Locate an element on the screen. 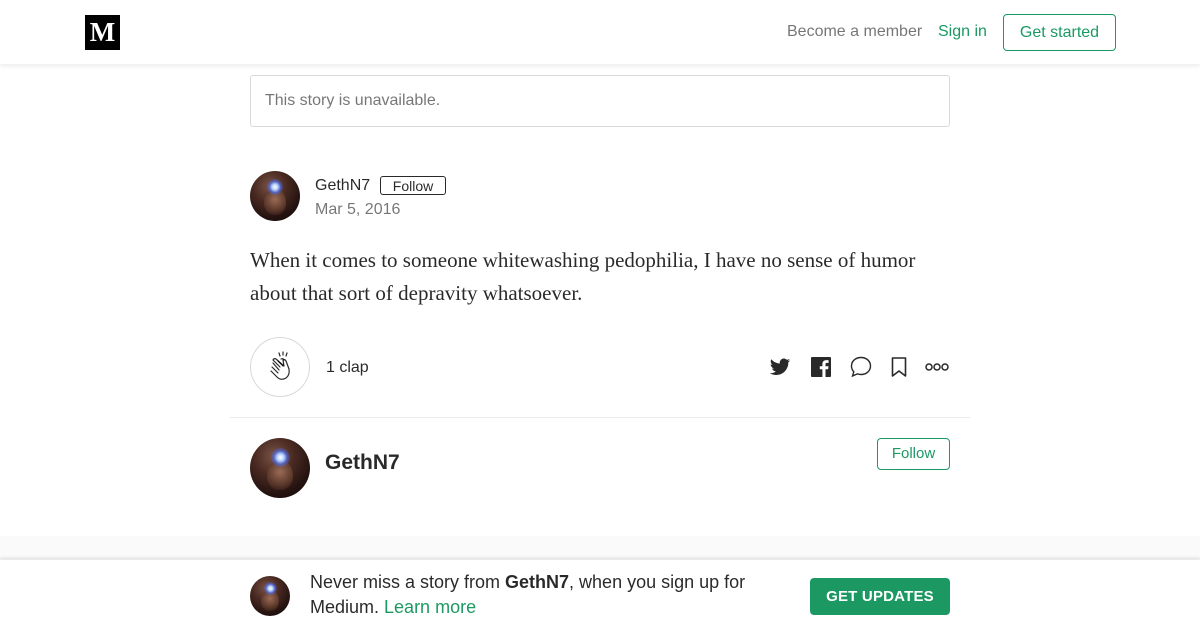 This screenshot has height=630, width=1200. bookmark-icon is located at coordinates (899, 367).